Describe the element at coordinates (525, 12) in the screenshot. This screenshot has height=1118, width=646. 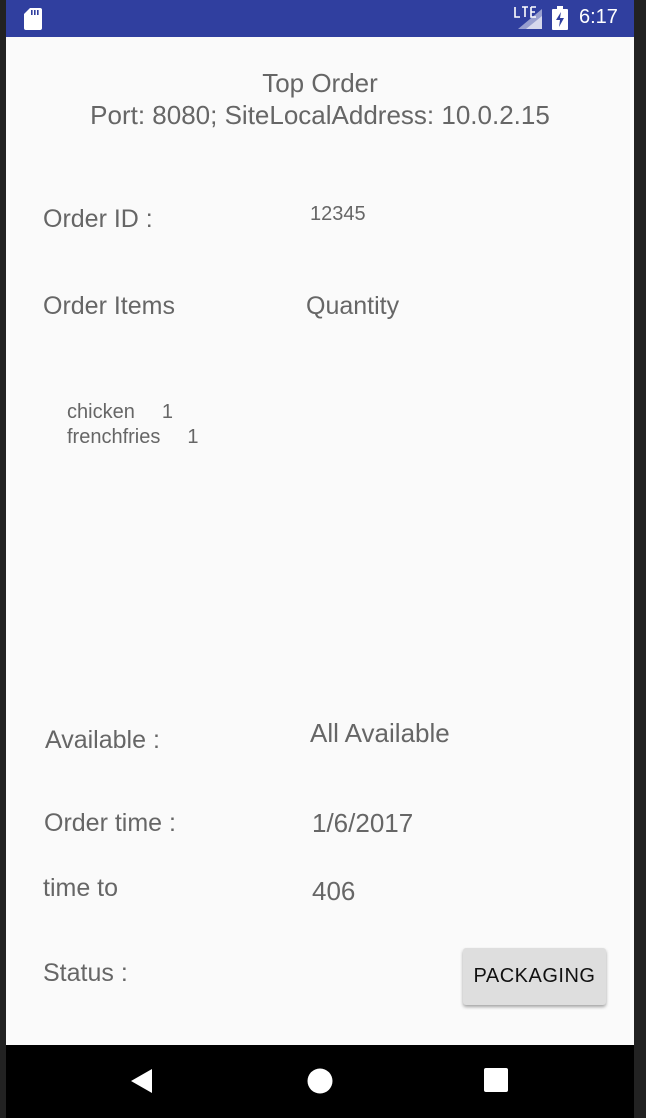
I see `lte-label-icon` at that location.